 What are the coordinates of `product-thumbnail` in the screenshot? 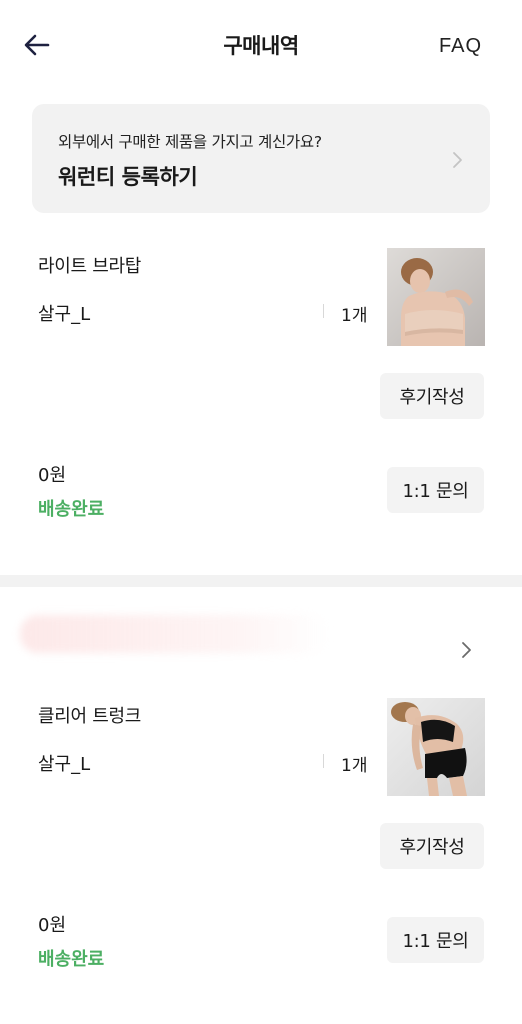 It's located at (436, 747).